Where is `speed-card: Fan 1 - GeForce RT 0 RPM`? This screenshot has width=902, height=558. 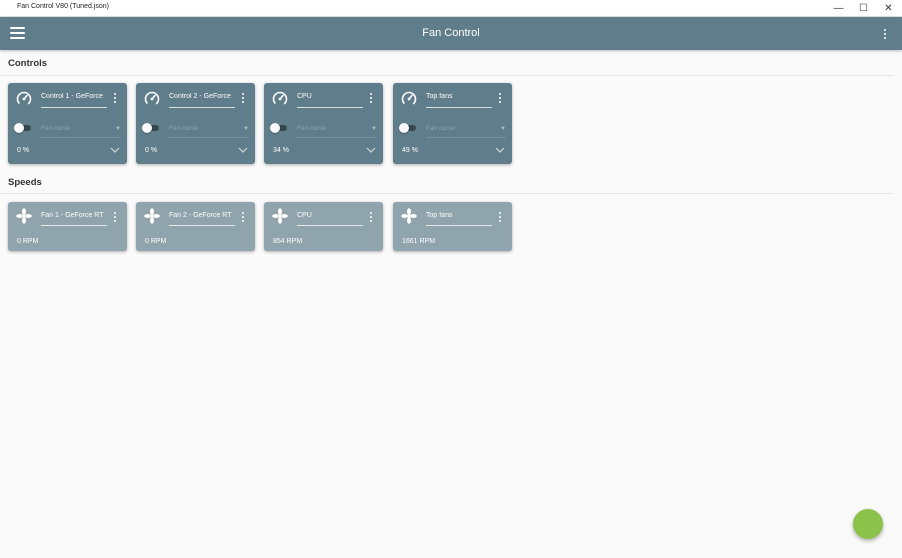 speed-card: Fan 1 - GeForce RT 0 RPM is located at coordinates (67, 226).